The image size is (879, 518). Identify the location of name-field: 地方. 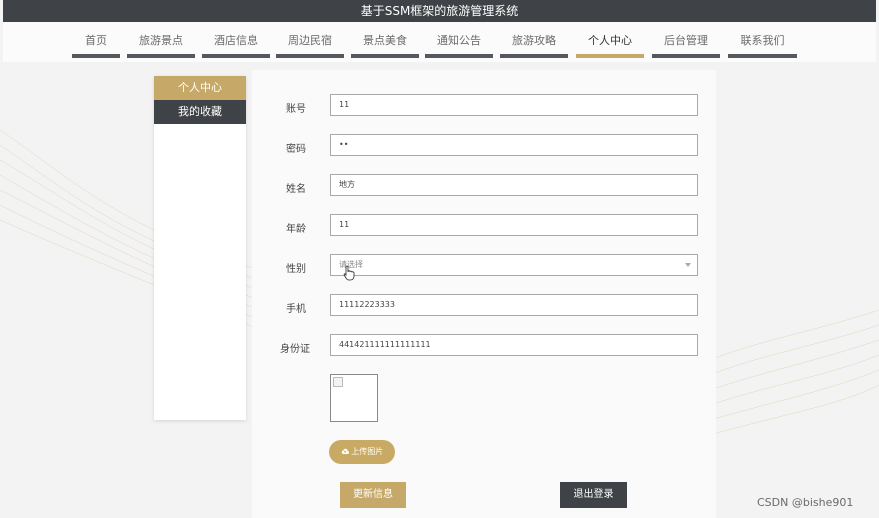
(514, 185).